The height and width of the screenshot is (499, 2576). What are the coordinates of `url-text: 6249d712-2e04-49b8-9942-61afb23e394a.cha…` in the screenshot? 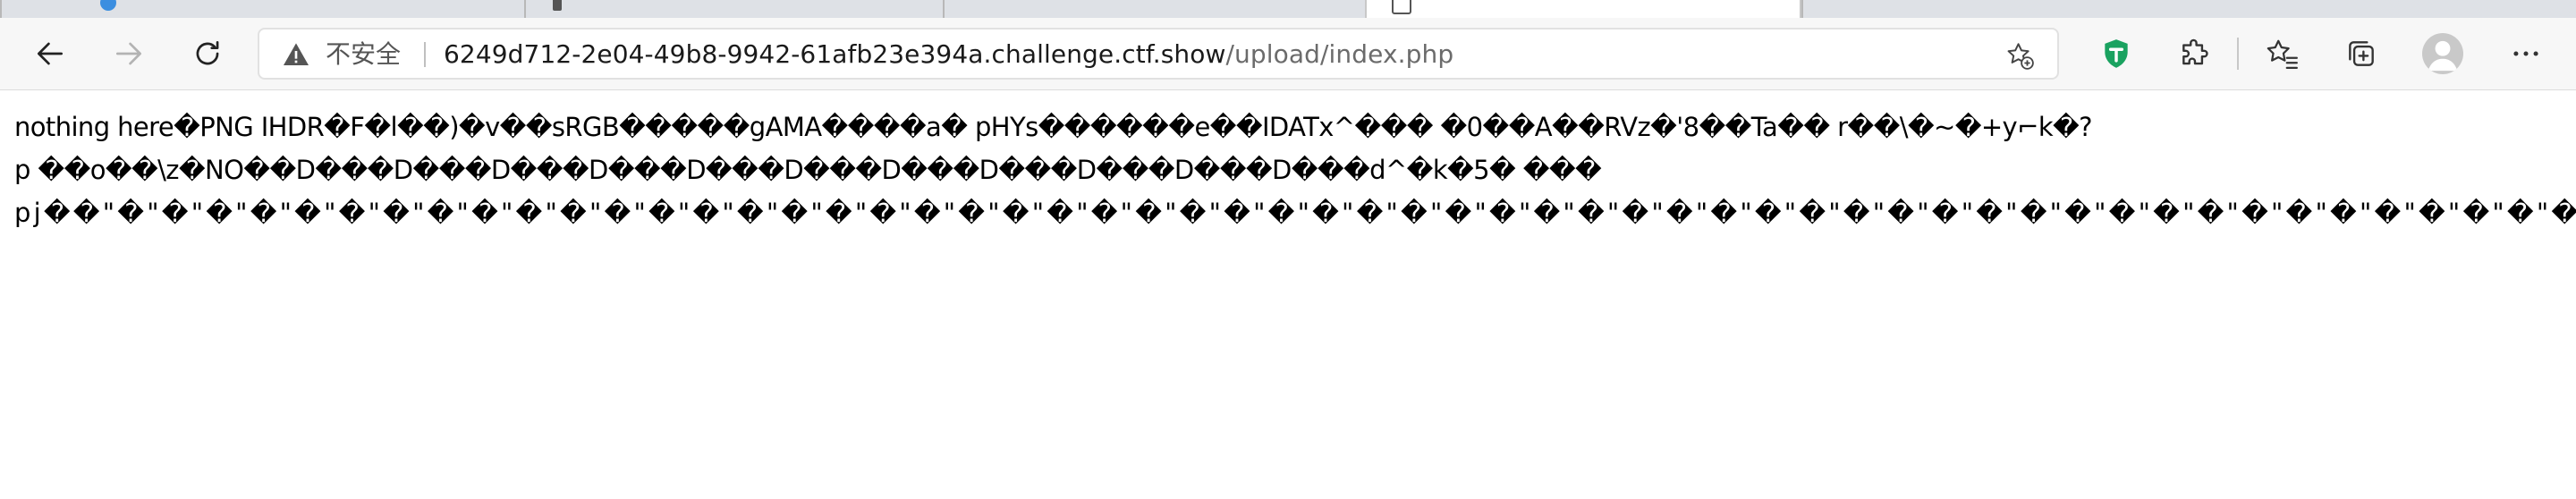 It's located at (948, 54).